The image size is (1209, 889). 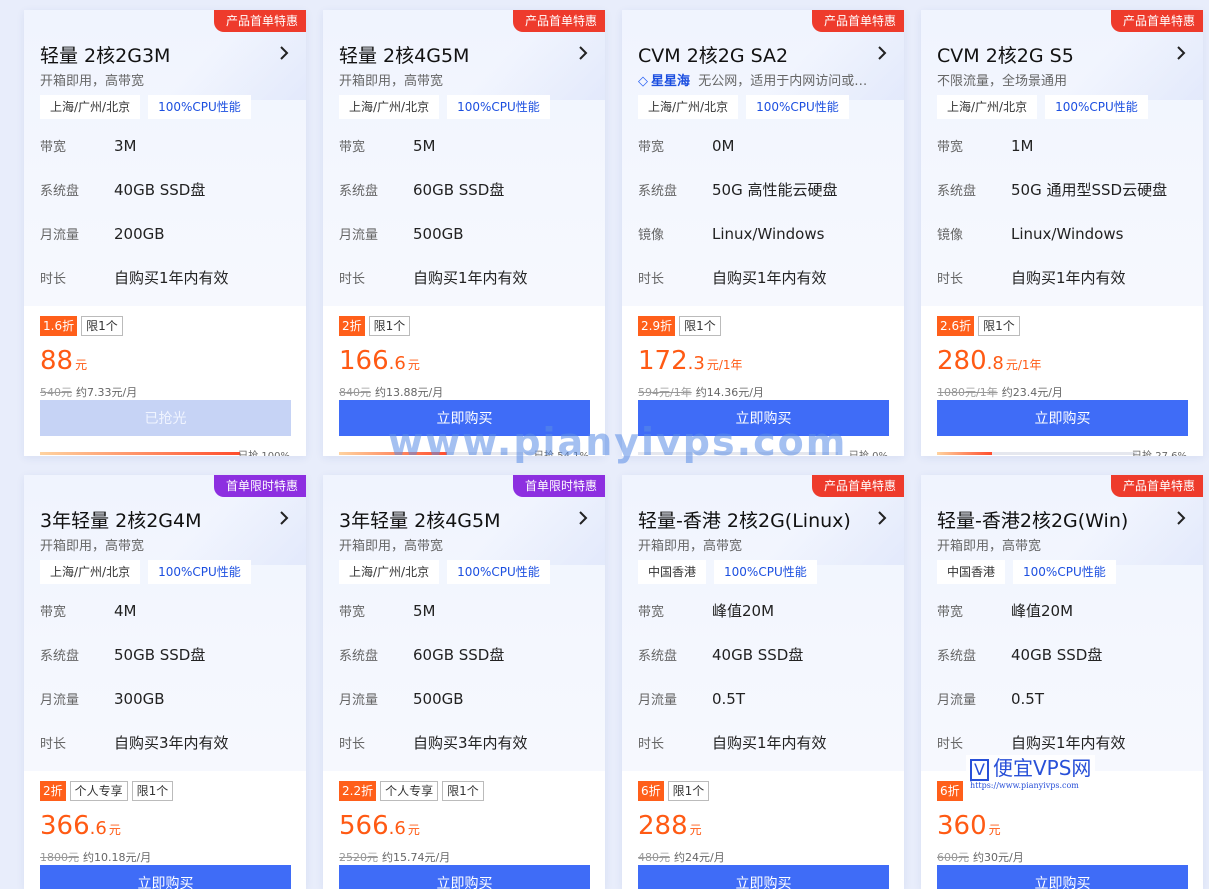 I want to click on discount-badges: 2折 个人专享 限1个, so click(x=107, y=791).